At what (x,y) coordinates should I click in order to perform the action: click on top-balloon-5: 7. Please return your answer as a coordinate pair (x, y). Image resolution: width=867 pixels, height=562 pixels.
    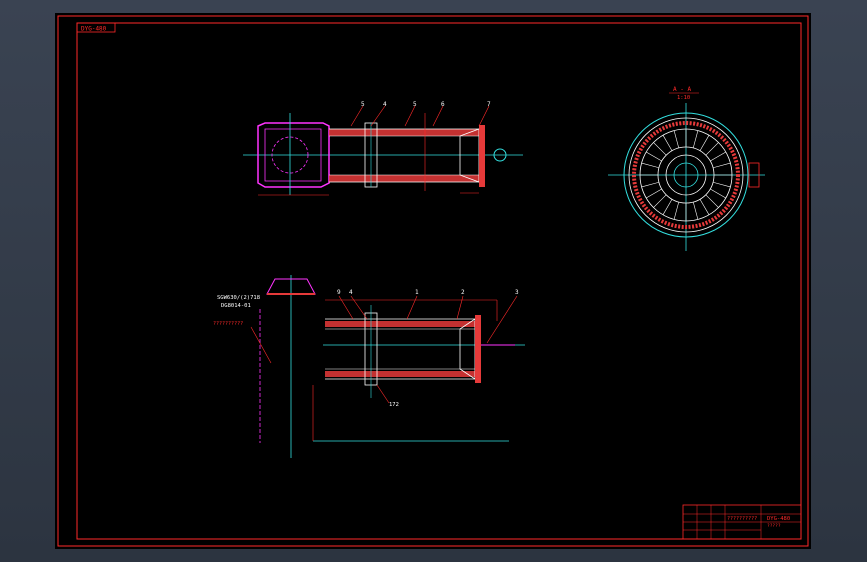
    Looking at the image, I should click on (489, 104).